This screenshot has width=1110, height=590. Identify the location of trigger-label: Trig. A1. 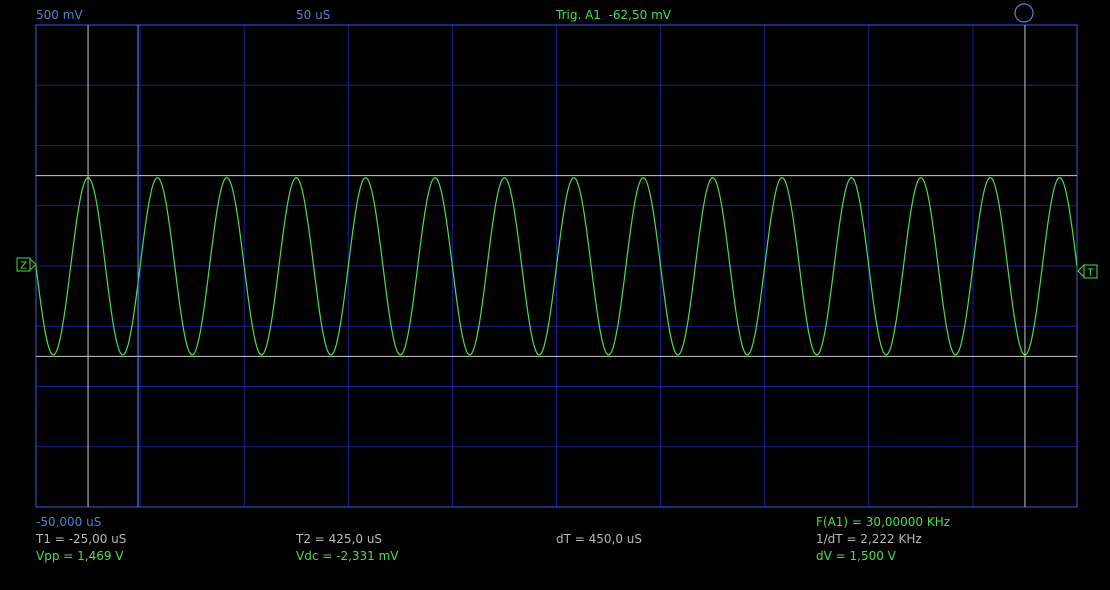
(578, 15).